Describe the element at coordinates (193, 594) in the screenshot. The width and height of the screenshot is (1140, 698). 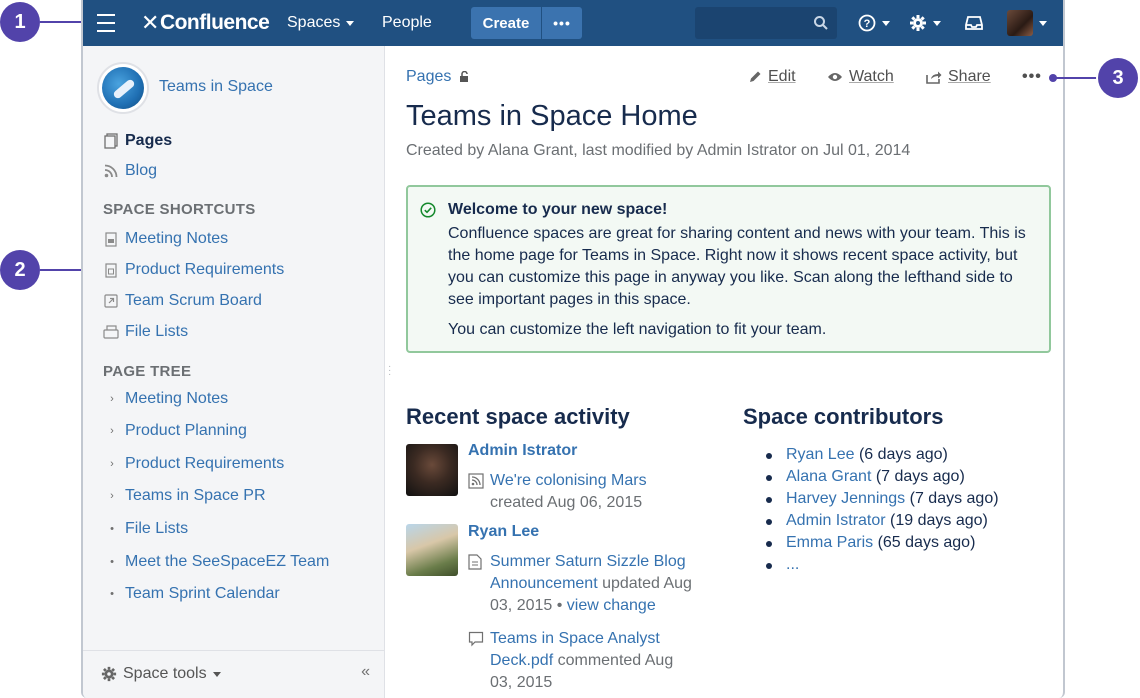
I see `tree-item: • Team Sprint Calendar` at that location.